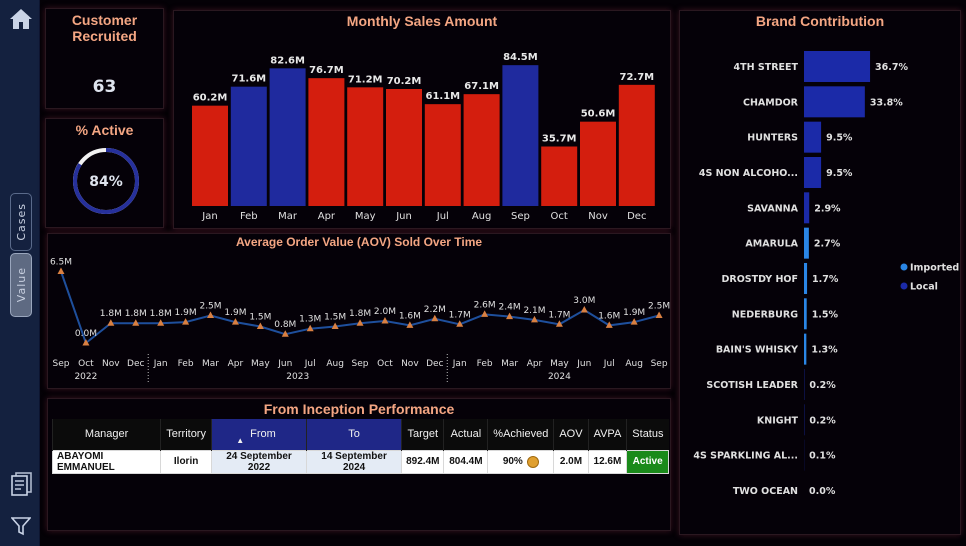  What do you see at coordinates (760, 279) in the screenshot?
I see `brand-name-drostdy-hof: DROSTDY HOF` at bounding box center [760, 279].